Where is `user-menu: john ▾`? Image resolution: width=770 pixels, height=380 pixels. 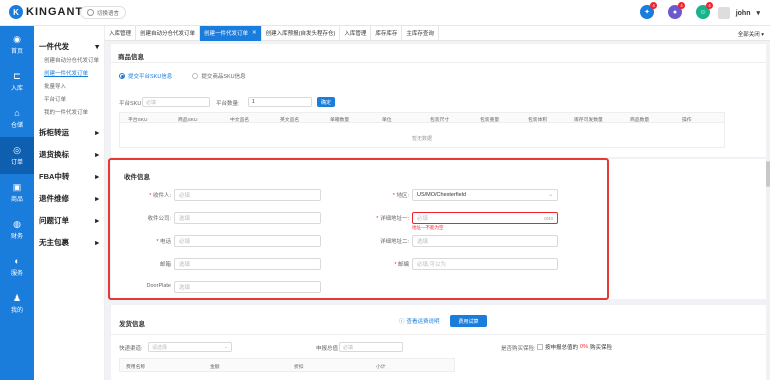
user-menu: john ▾ is located at coordinates (738, 13).